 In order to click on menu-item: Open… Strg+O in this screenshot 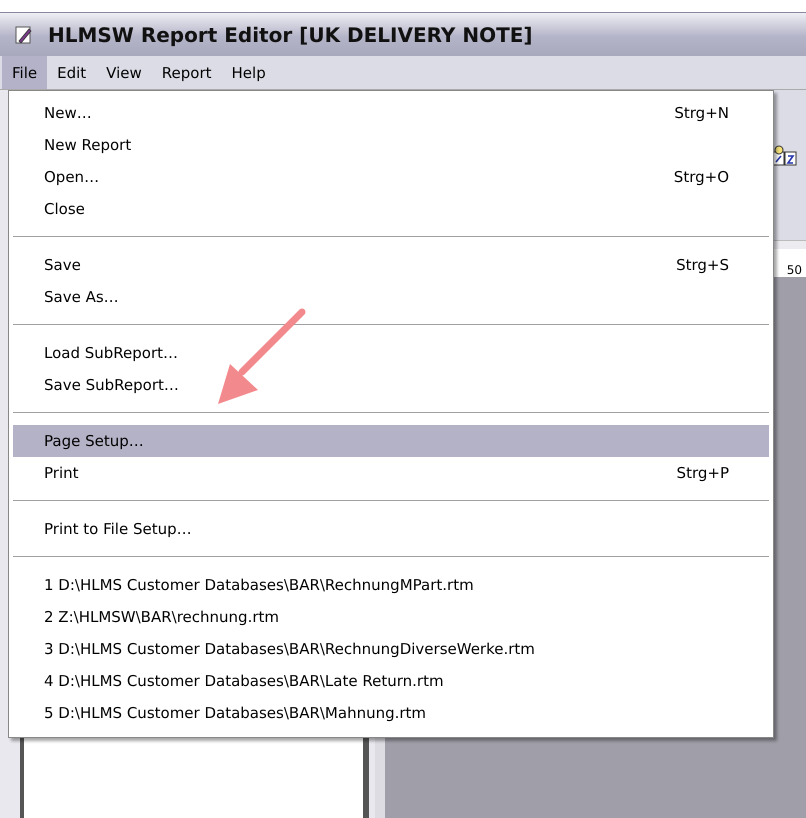, I will do `click(391, 177)`.